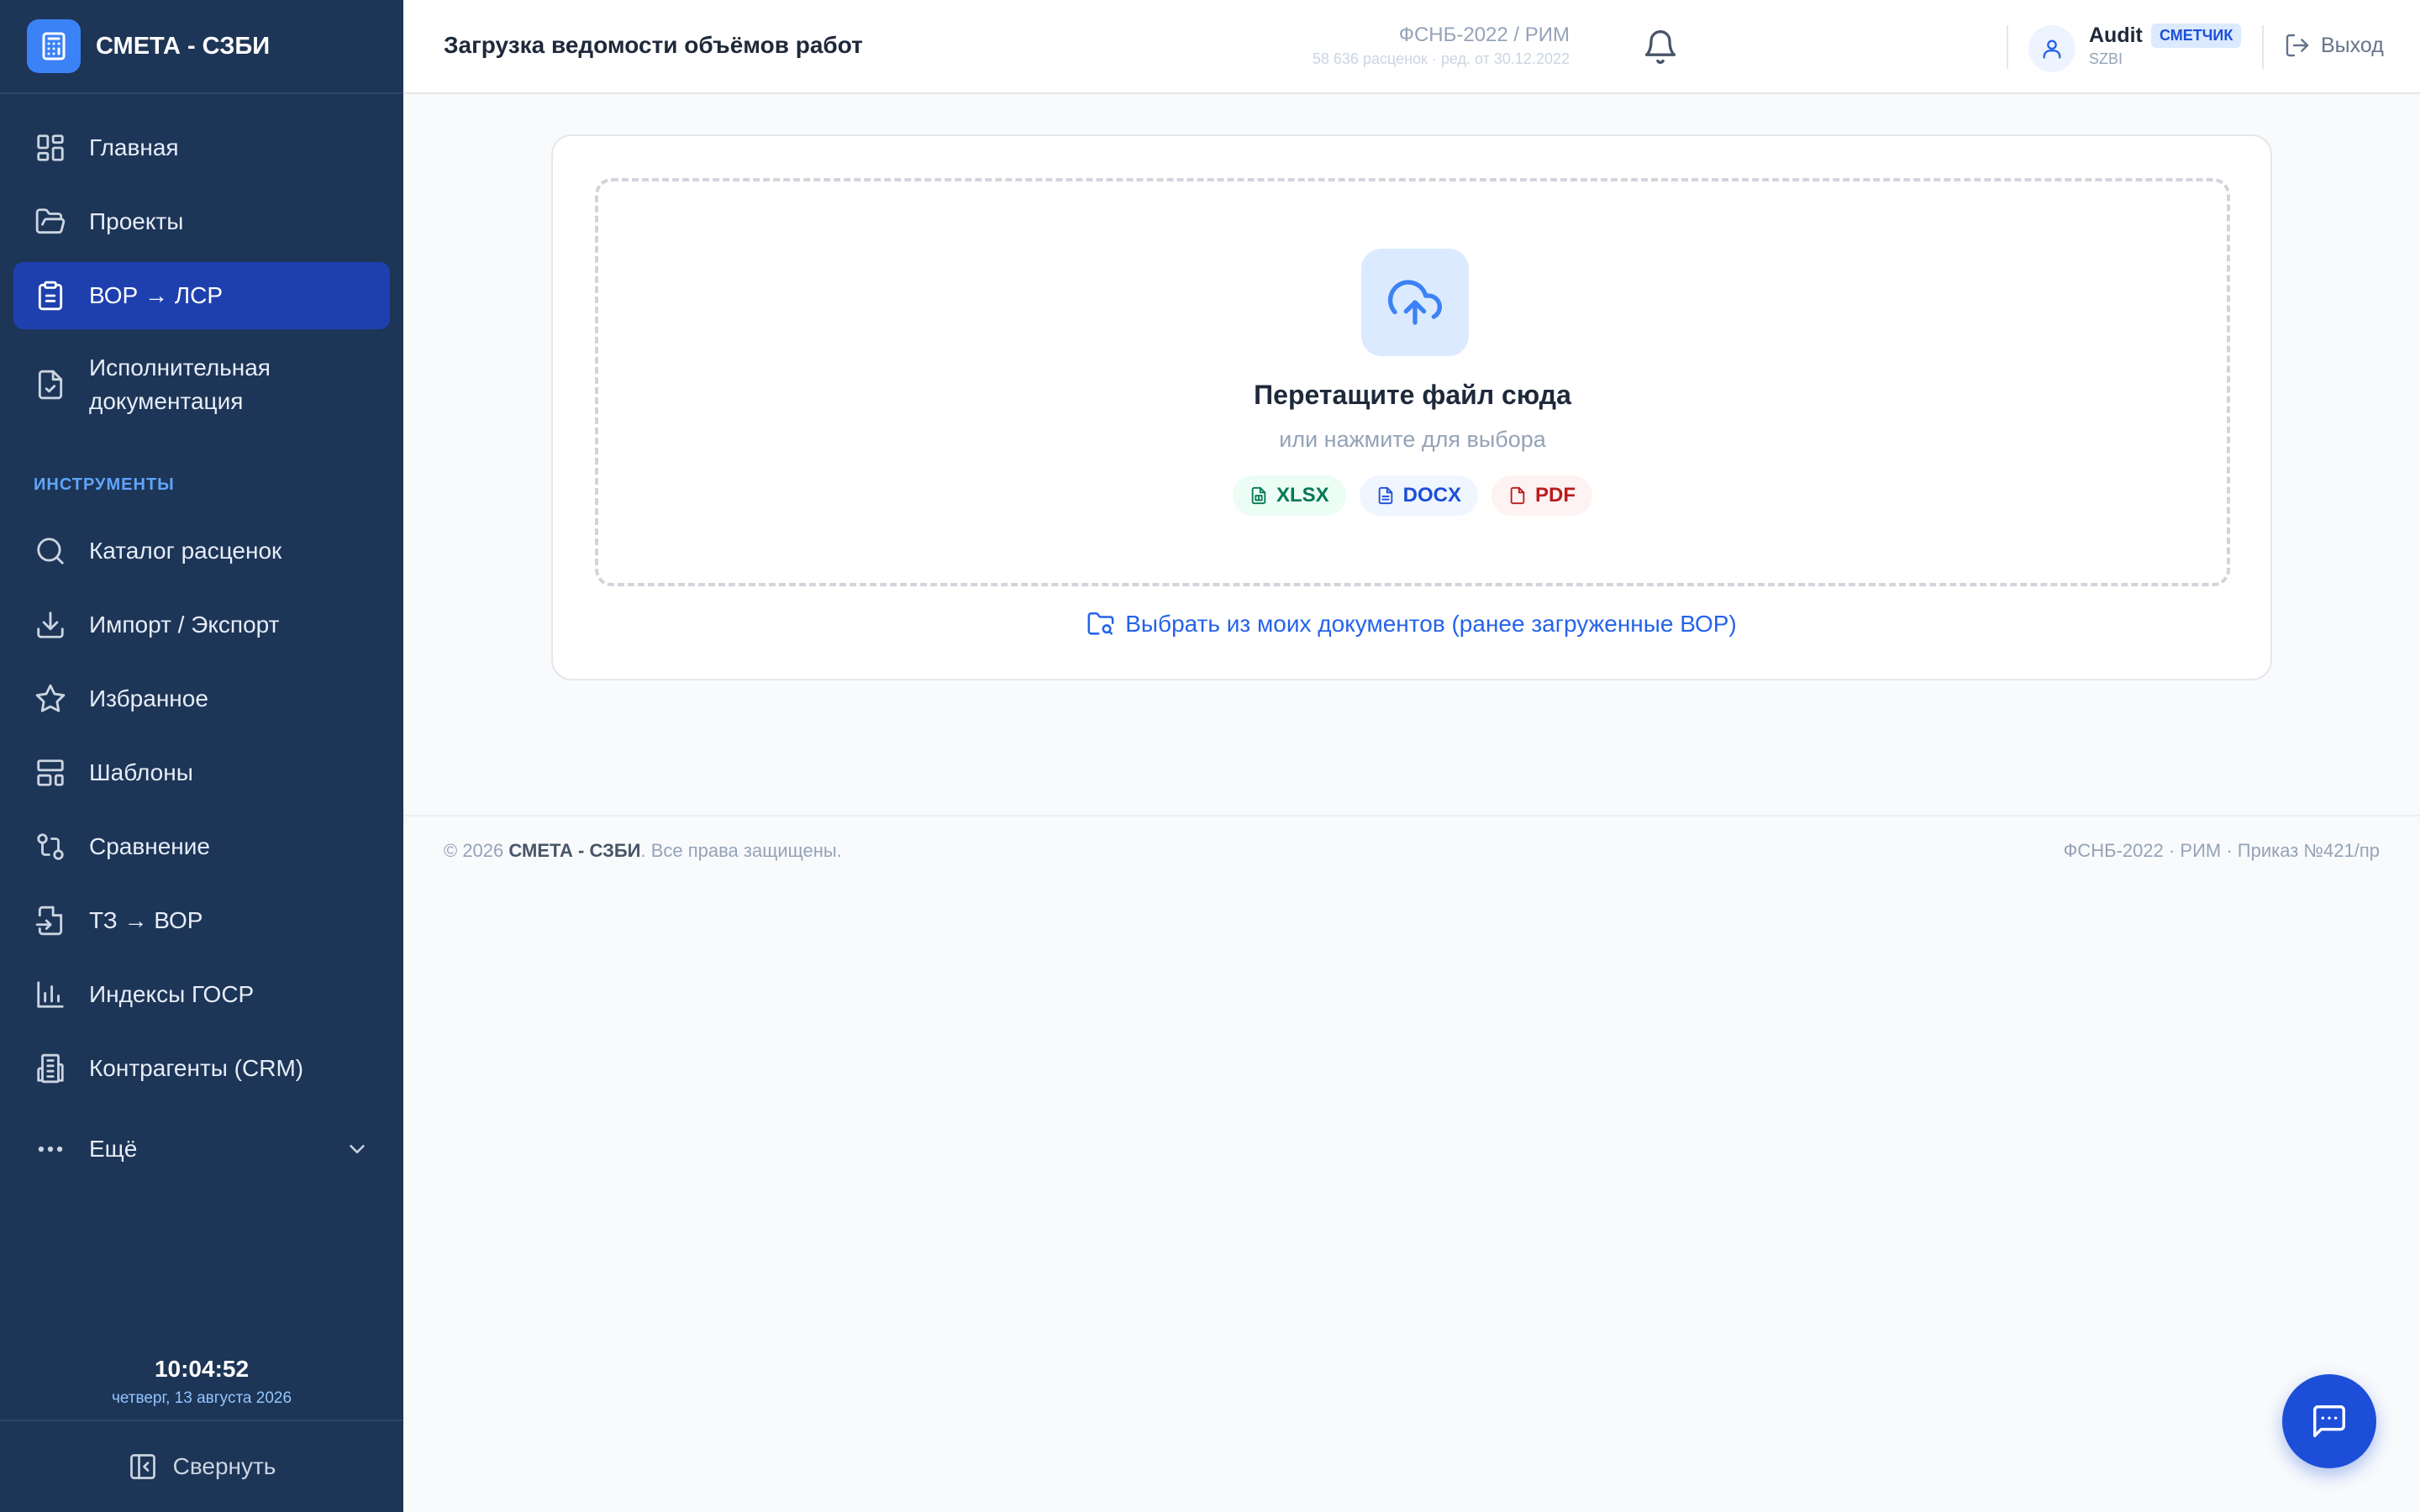 The image size is (2420, 1512). Describe the element at coordinates (136, 221) in the screenshot. I see `sidebar-item-label: Проекты` at that location.